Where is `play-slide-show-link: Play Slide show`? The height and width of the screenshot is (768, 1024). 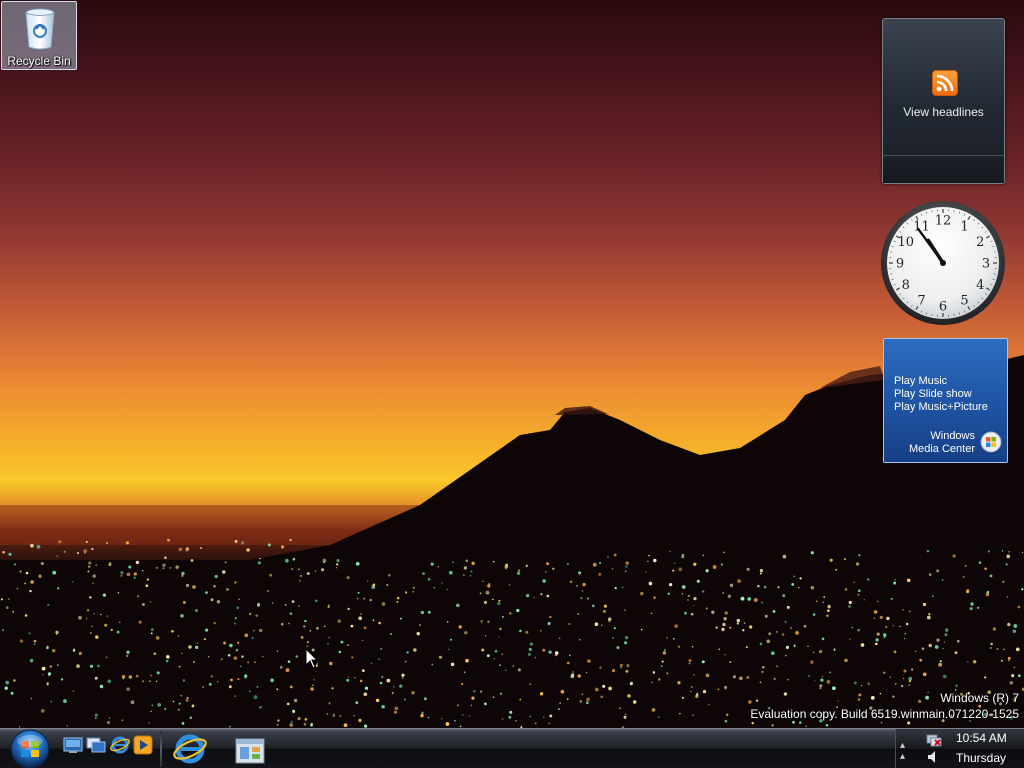 play-slide-show-link: Play Slide show is located at coordinates (941, 394).